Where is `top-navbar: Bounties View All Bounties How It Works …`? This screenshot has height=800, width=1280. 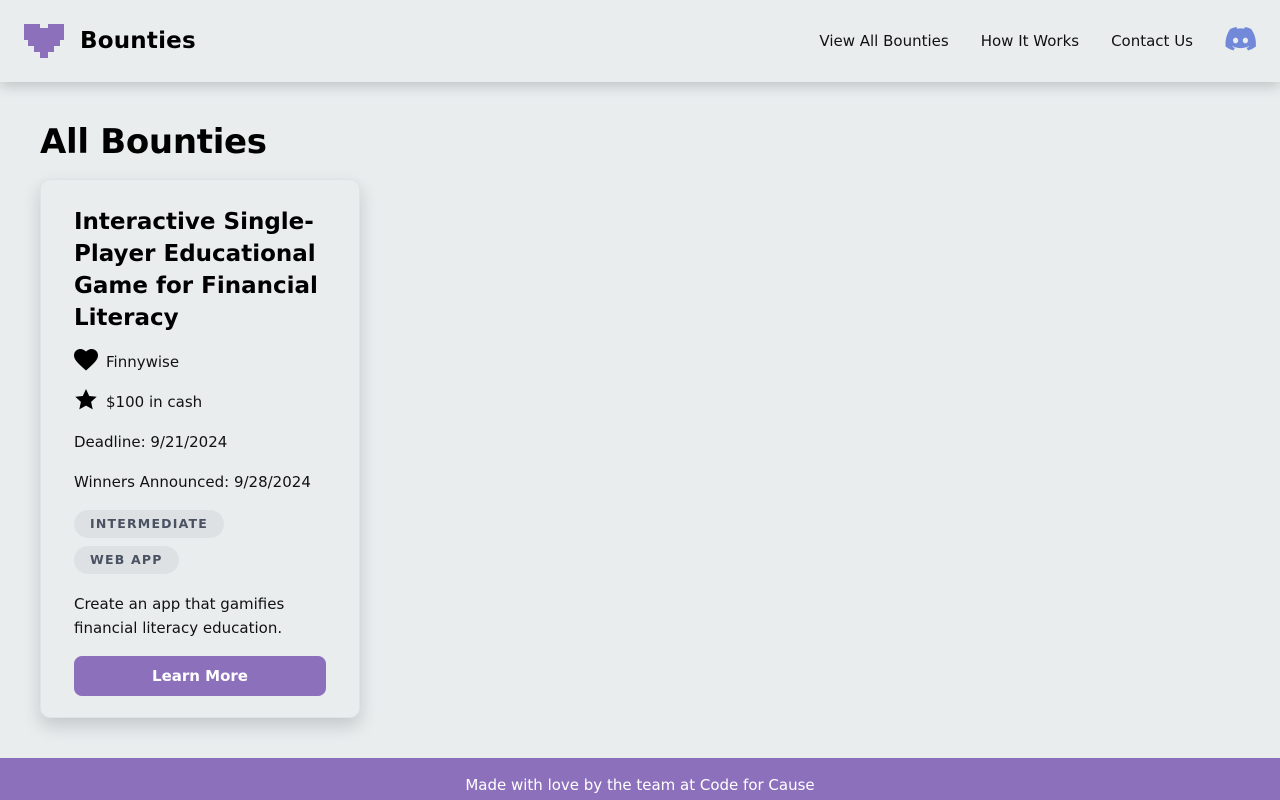
top-navbar: Bounties View All Bounties How It Works … is located at coordinates (640, 41).